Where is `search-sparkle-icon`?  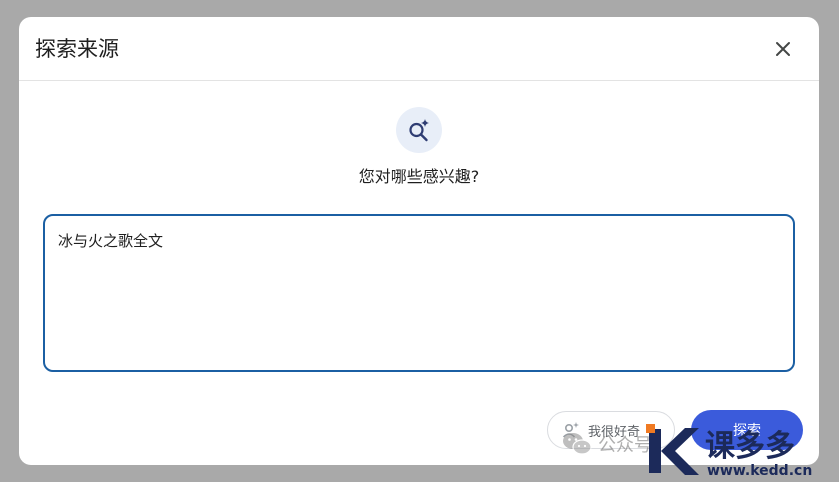
search-sparkle-icon is located at coordinates (419, 130).